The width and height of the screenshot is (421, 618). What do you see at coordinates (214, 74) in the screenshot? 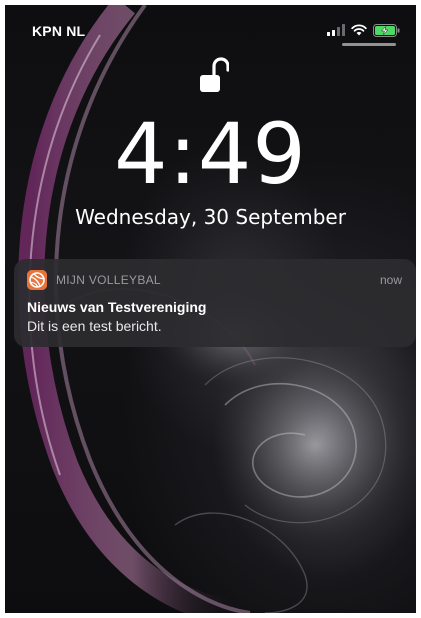
I see `unlocked-padlock-icon` at bounding box center [214, 74].